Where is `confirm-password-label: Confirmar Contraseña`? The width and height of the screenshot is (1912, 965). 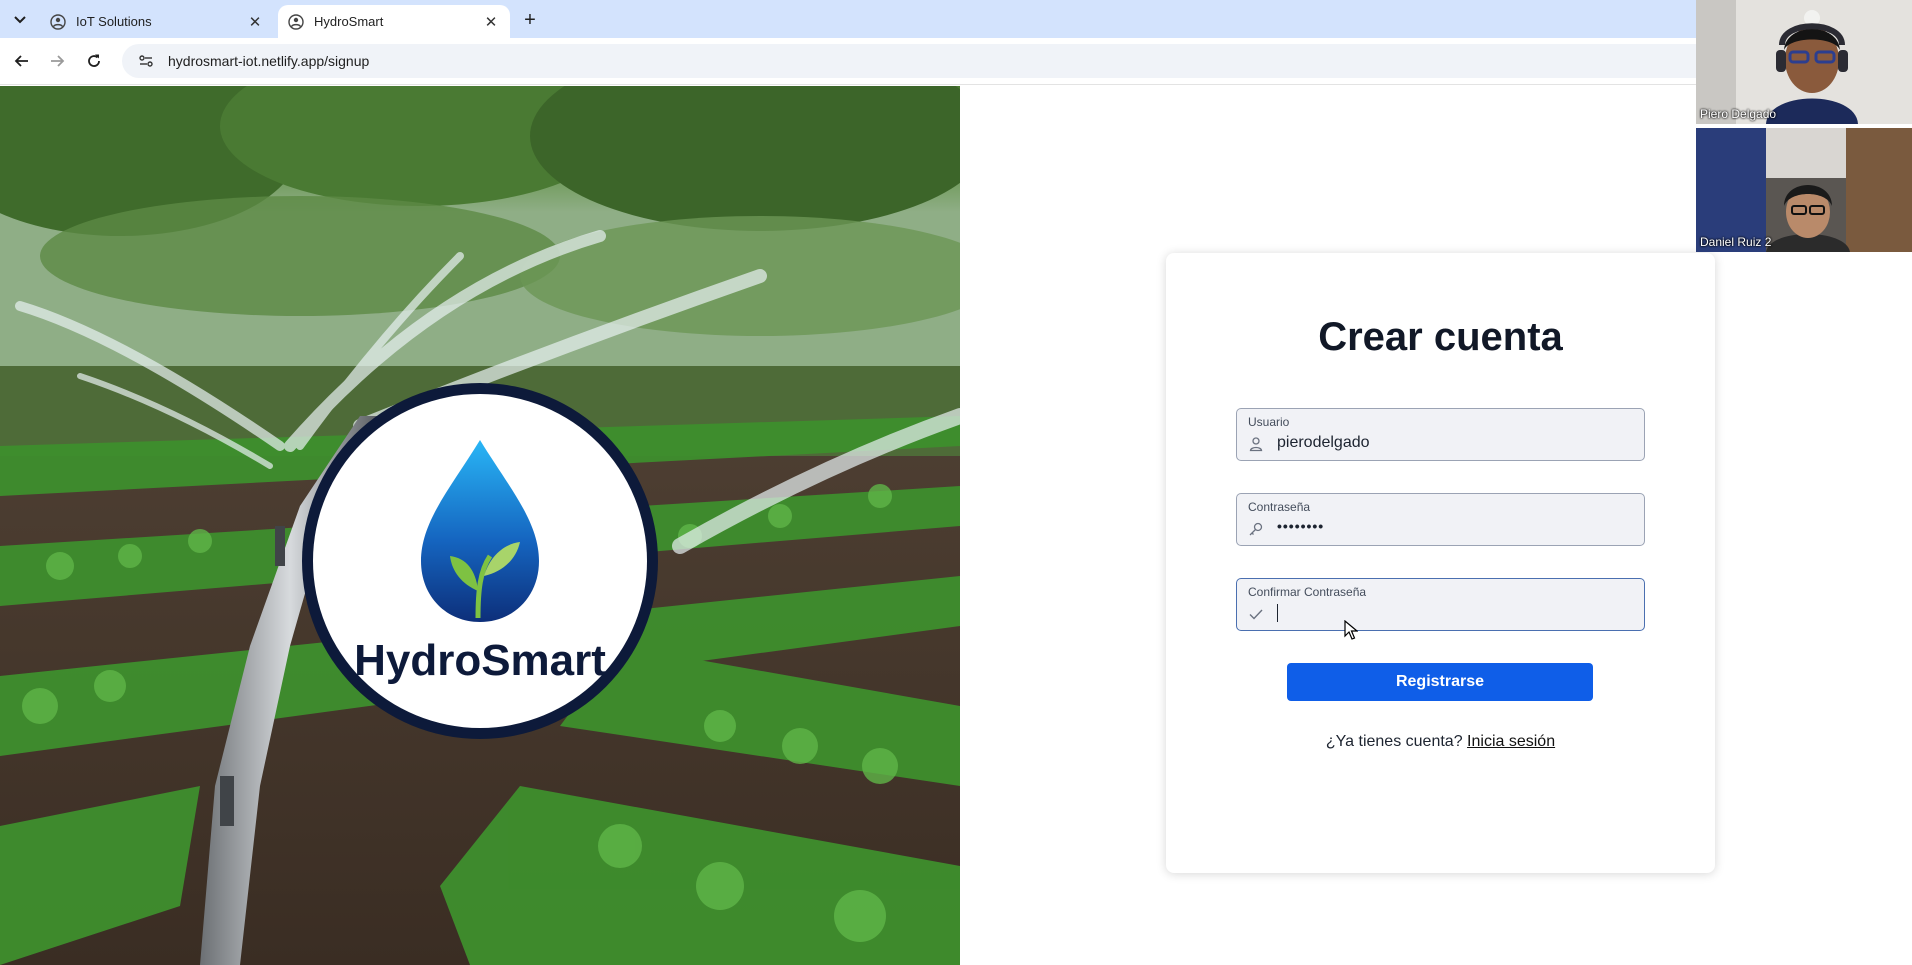
confirm-password-label: Confirmar Contraseña is located at coordinates (1307, 592).